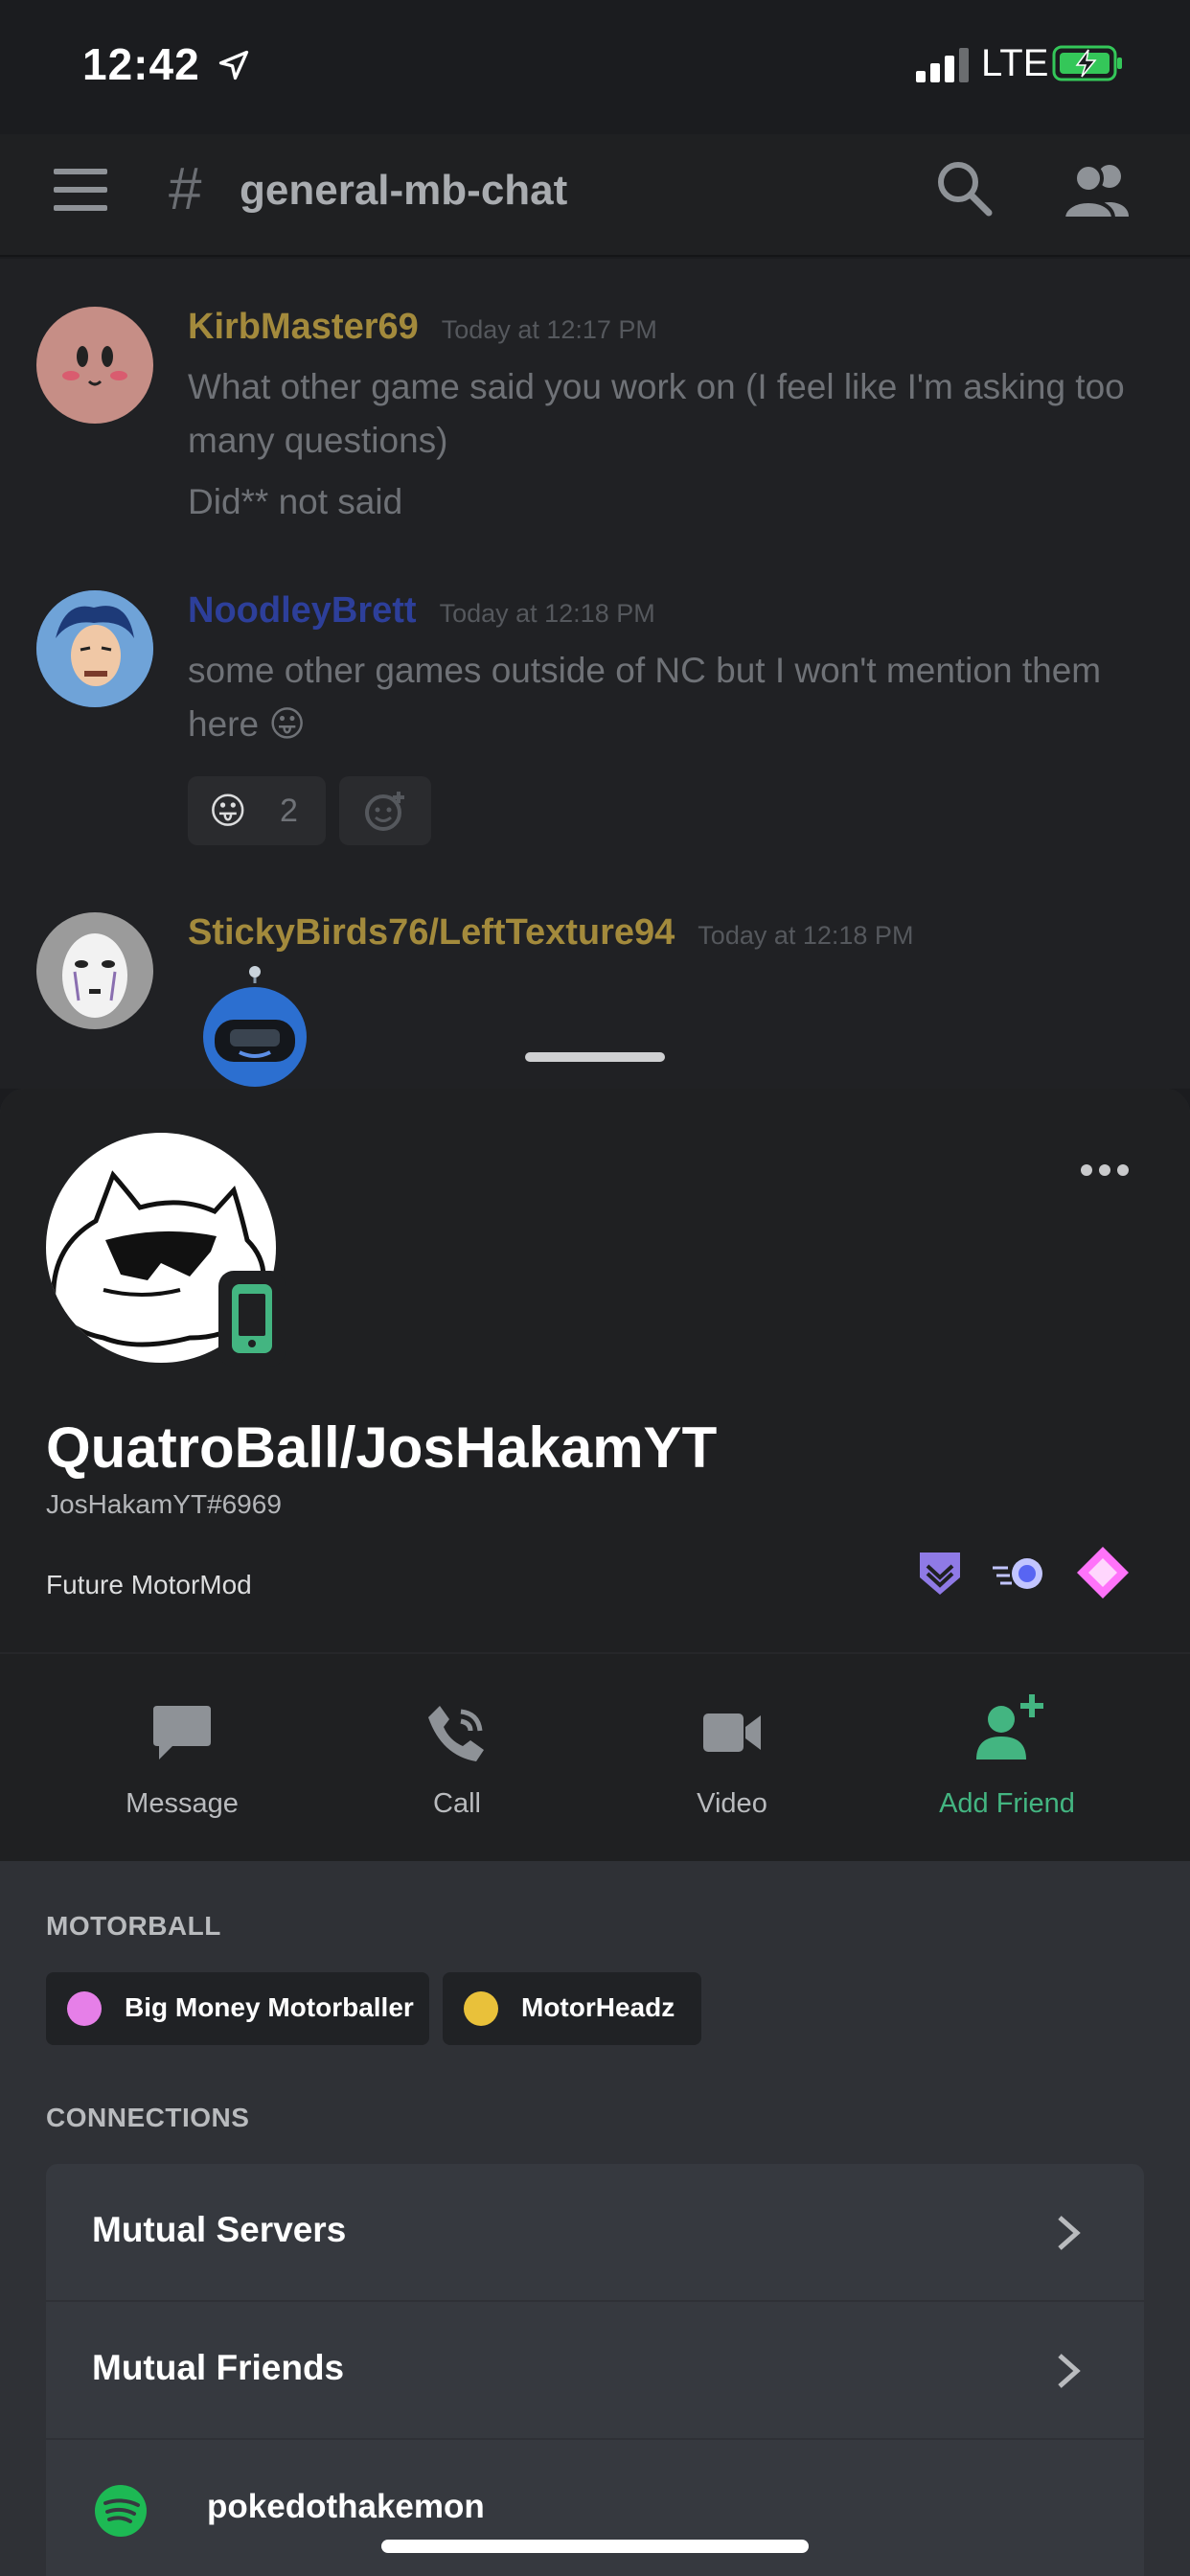  I want to click on message-author: NoodleyBrett Today at 12:18 PM, so click(421, 611).